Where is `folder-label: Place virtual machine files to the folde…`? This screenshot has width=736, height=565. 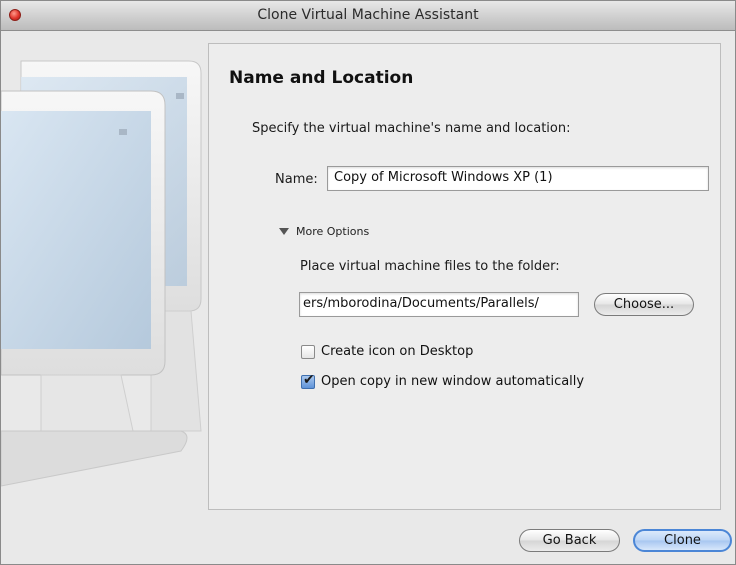
folder-label: Place virtual machine files to the folde… is located at coordinates (430, 266).